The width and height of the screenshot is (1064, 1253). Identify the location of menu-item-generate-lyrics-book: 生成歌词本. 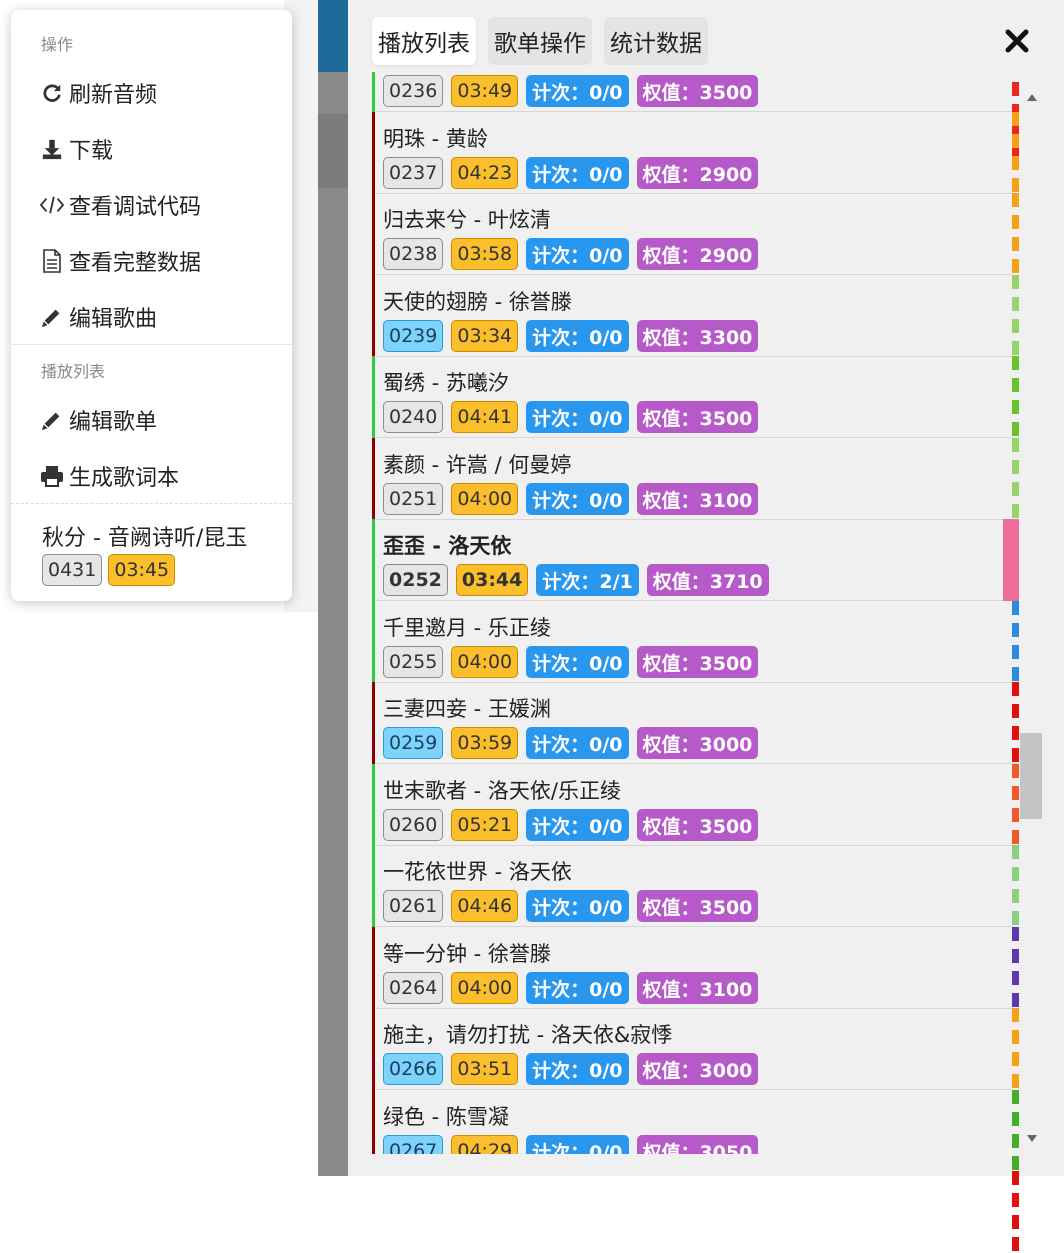
(109, 476).